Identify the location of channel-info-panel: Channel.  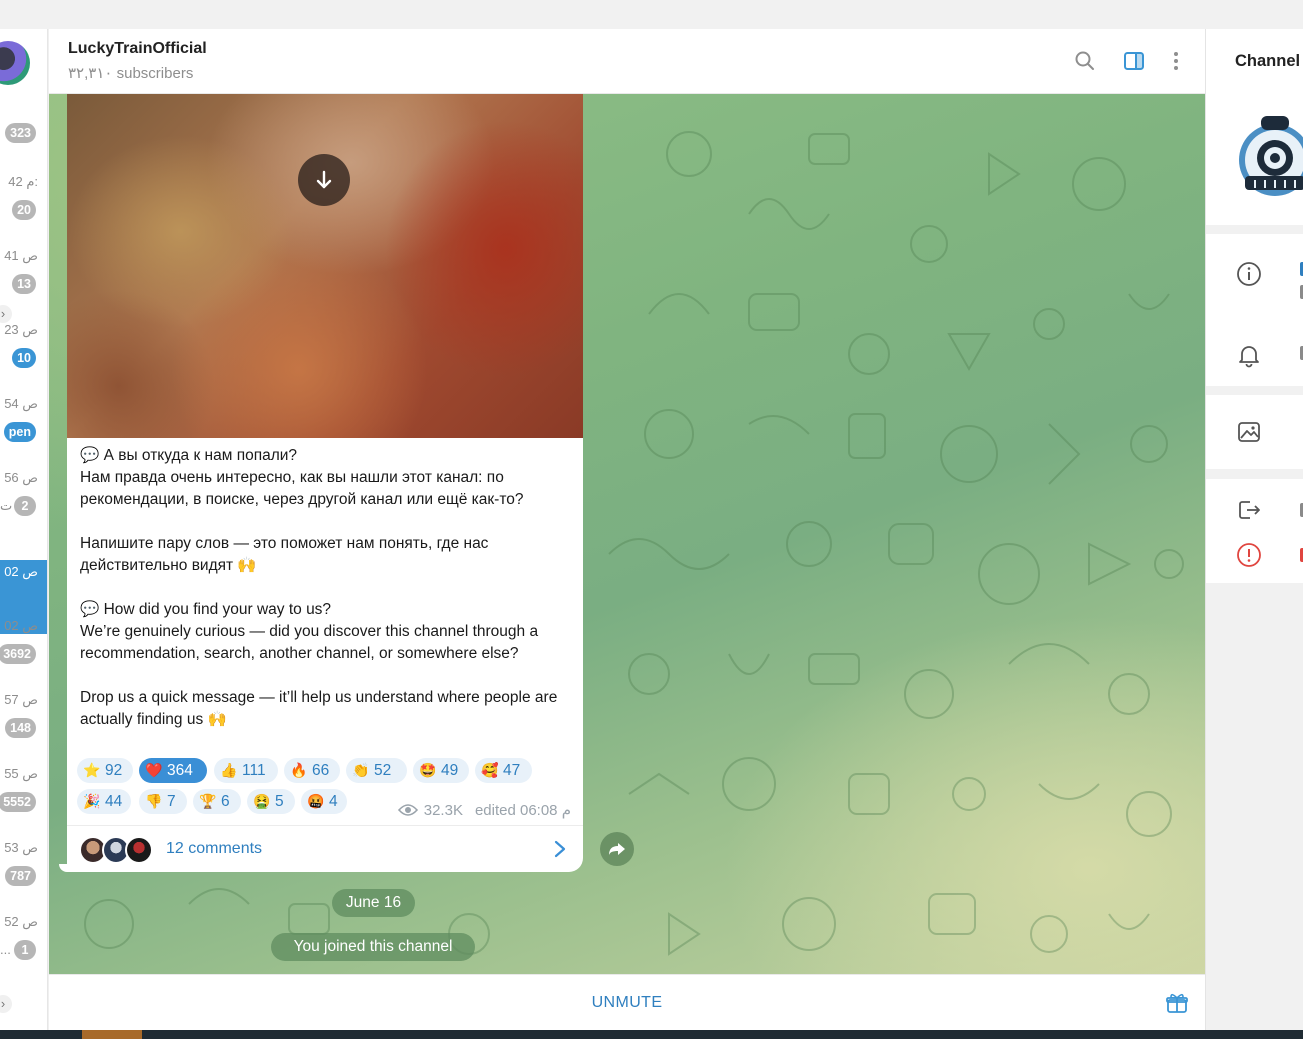
(1254, 529).